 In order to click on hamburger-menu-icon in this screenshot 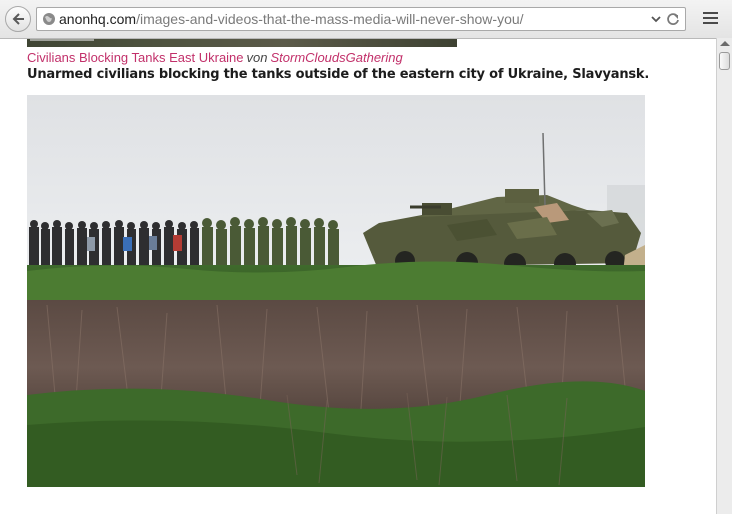, I will do `click(711, 18)`.